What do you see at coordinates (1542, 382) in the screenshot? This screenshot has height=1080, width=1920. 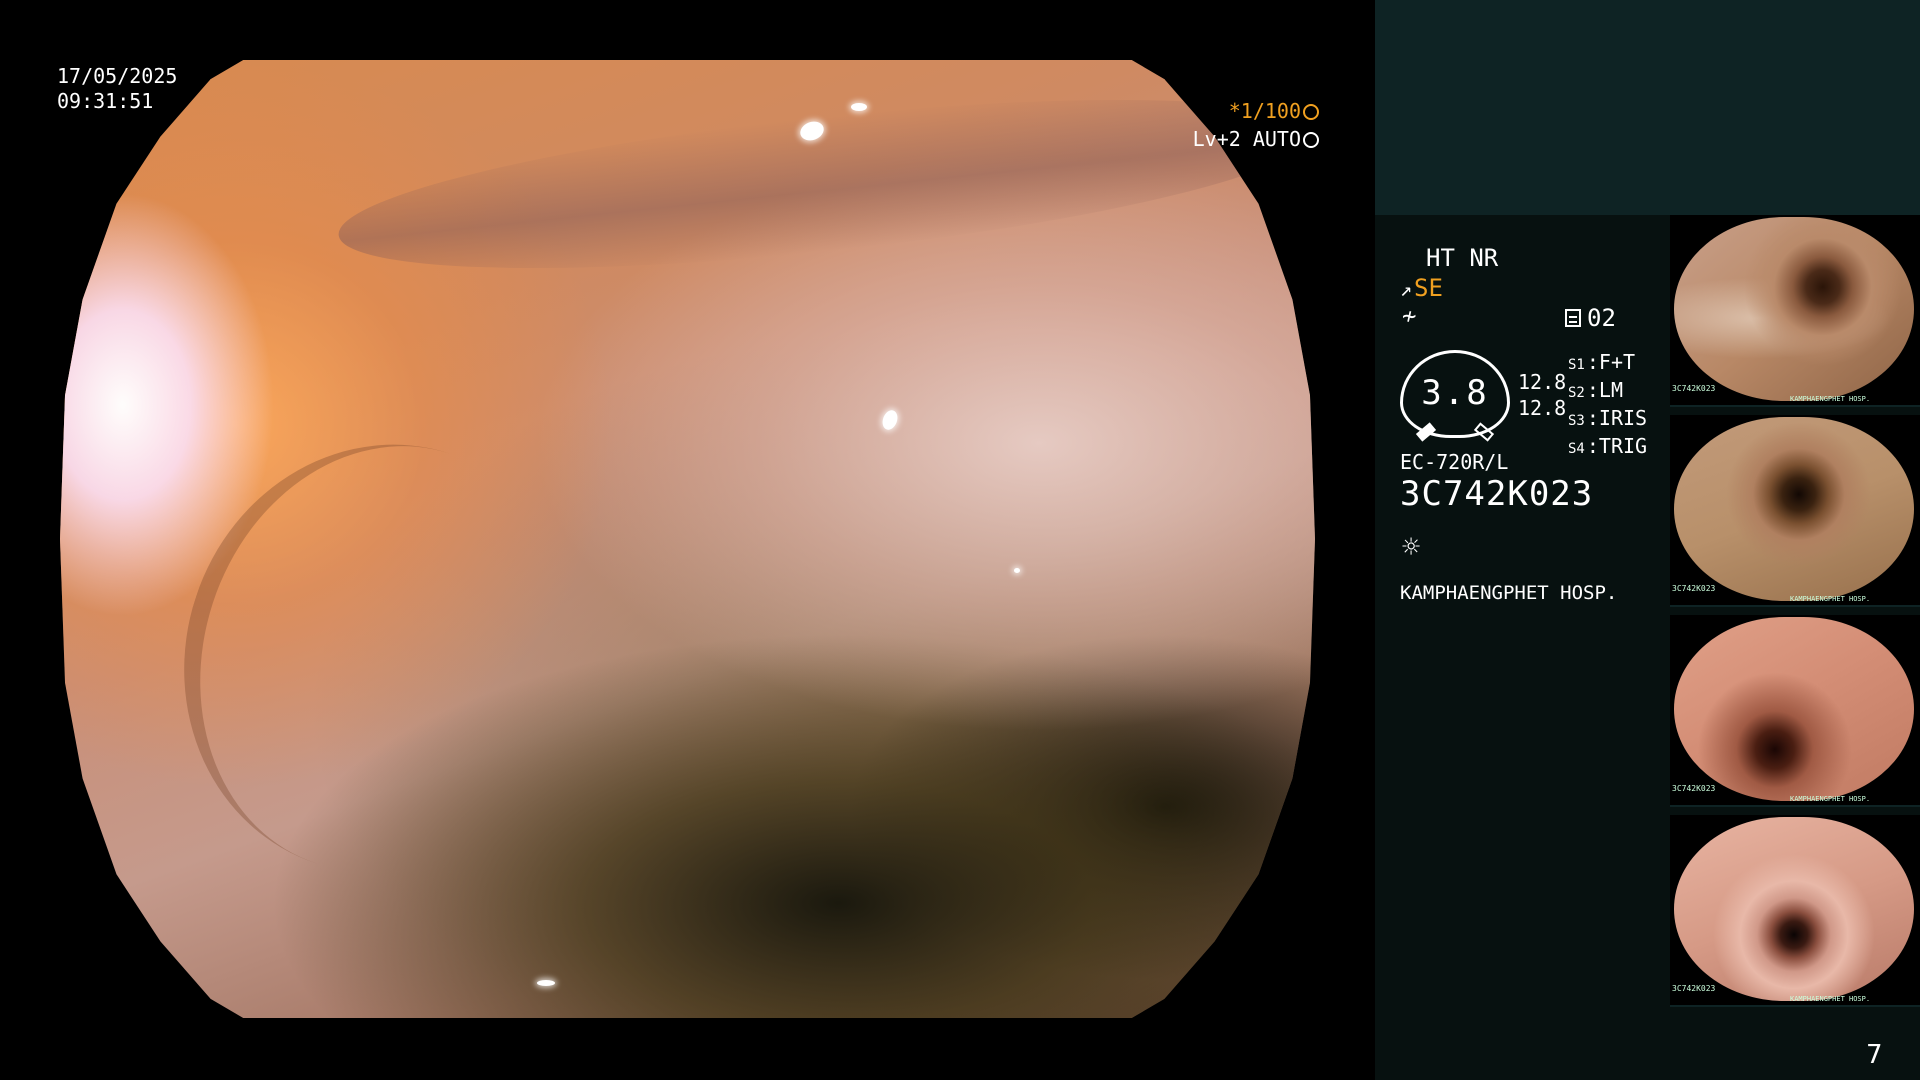 I see `scale-top: 12.8` at bounding box center [1542, 382].